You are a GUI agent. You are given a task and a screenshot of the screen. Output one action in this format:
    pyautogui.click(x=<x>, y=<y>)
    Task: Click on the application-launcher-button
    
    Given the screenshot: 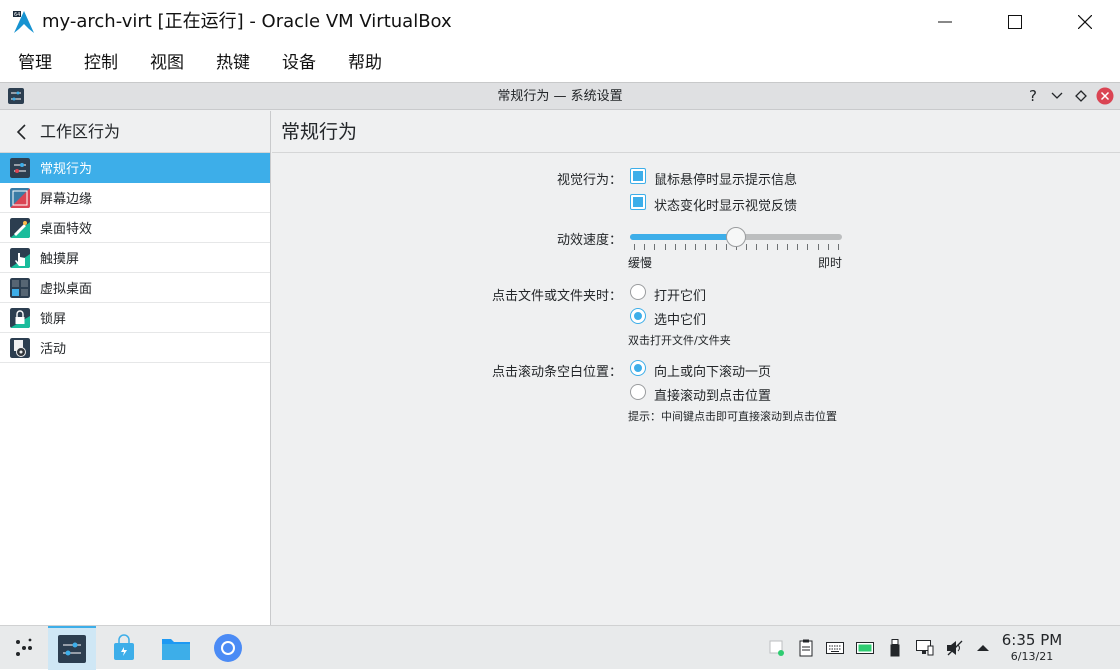 What is the action you would take?
    pyautogui.click(x=24, y=648)
    